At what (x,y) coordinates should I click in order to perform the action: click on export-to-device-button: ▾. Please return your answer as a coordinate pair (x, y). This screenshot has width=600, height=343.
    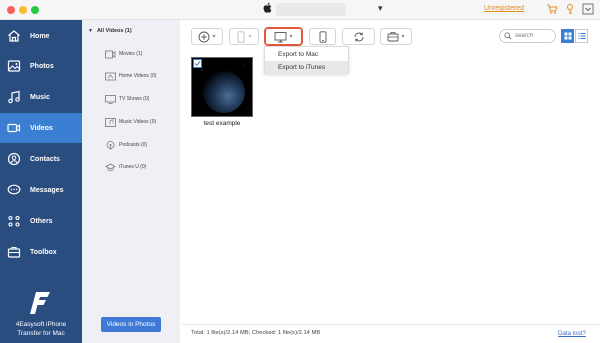
    Looking at the image, I should click on (244, 36).